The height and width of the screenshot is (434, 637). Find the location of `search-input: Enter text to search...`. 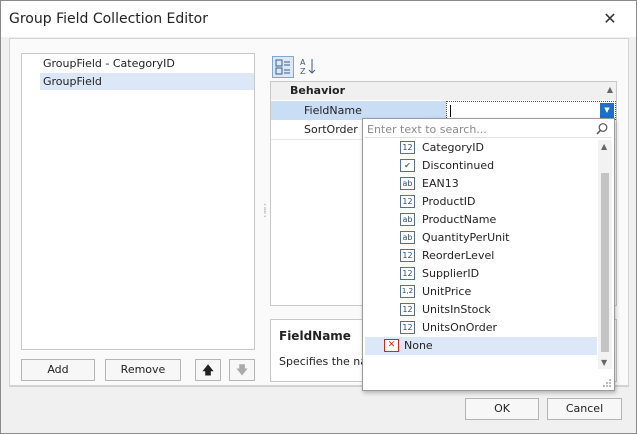

search-input: Enter text to search... is located at coordinates (427, 129).